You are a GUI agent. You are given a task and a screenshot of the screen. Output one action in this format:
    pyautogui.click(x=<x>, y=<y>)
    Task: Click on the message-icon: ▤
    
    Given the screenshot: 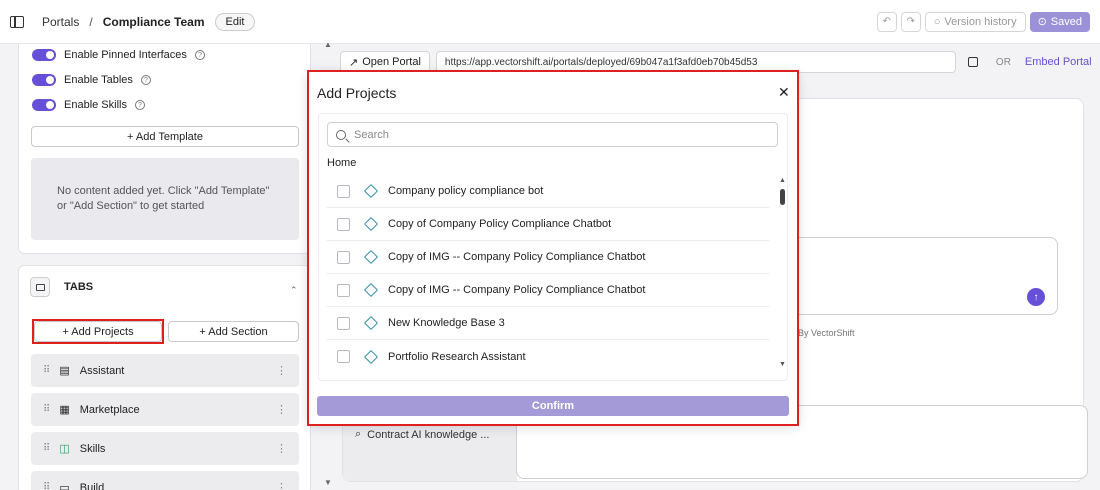 What is the action you would take?
    pyautogui.click(x=64, y=371)
    